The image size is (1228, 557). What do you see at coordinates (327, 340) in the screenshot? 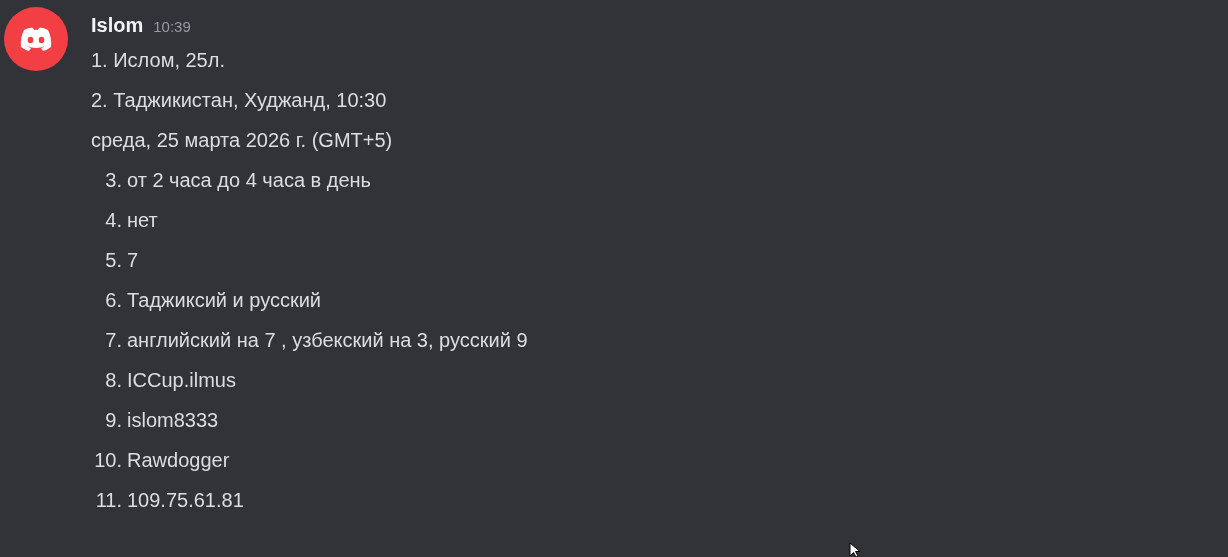
I see `list-item-text: английский на 7 , узбекский на 3, русский 9` at bounding box center [327, 340].